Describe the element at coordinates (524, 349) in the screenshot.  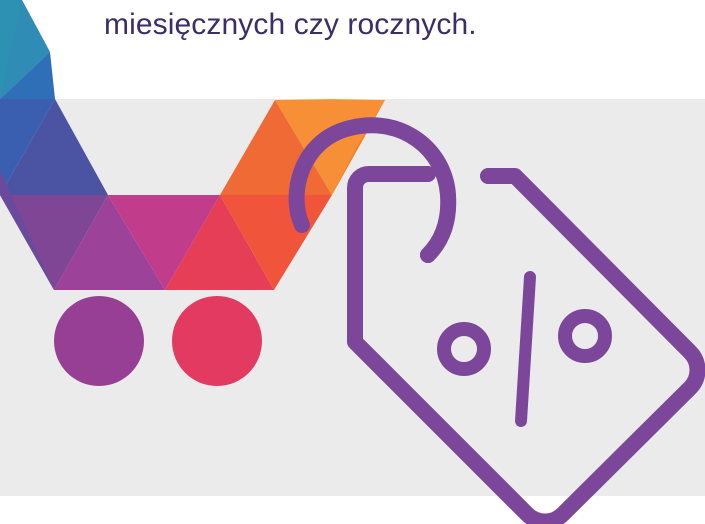
I see `percent-icon` at that location.